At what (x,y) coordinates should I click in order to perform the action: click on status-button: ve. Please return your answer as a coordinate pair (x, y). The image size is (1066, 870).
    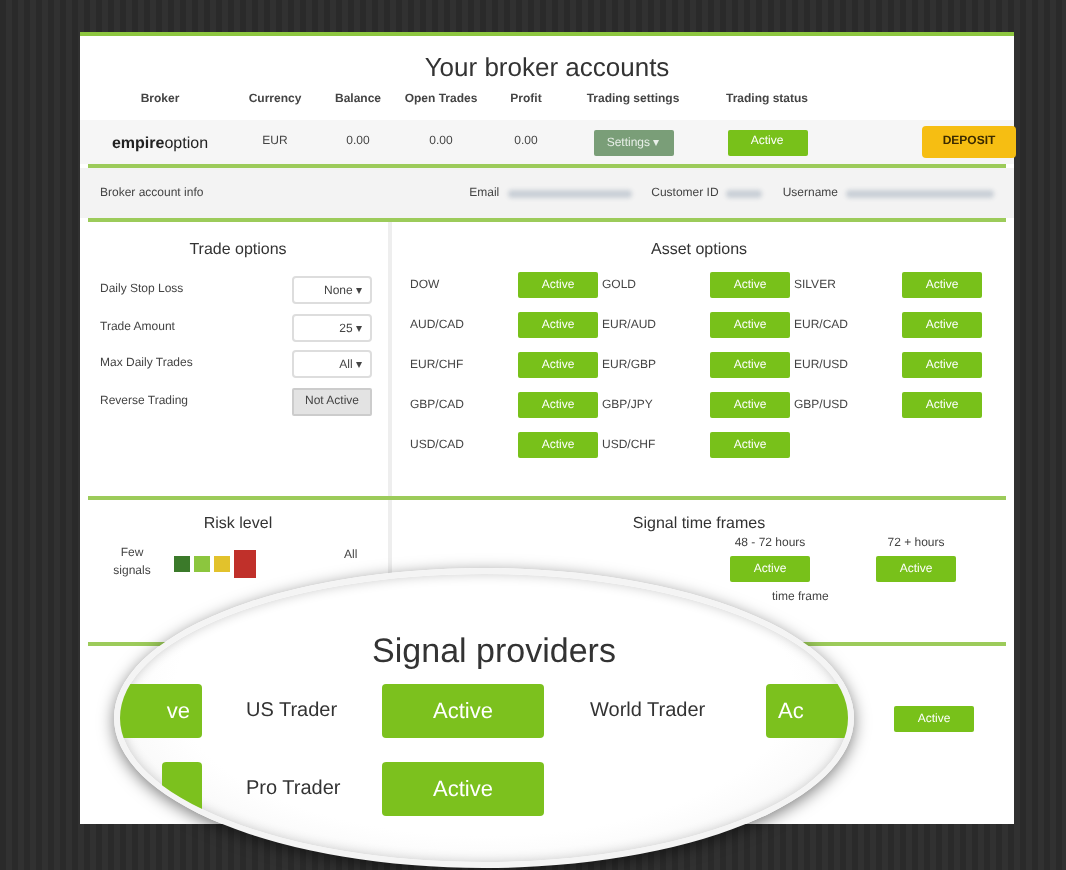
    Looking at the image, I should click on (161, 711).